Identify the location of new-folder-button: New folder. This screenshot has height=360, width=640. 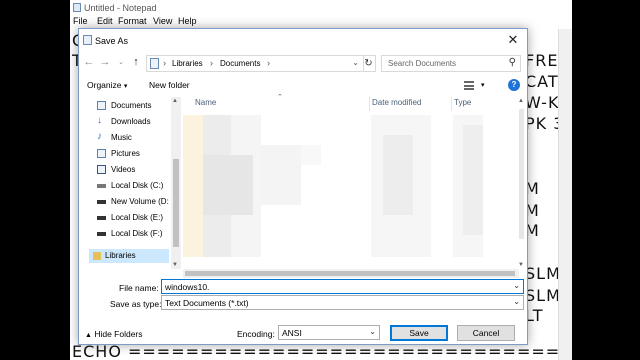
(169, 85).